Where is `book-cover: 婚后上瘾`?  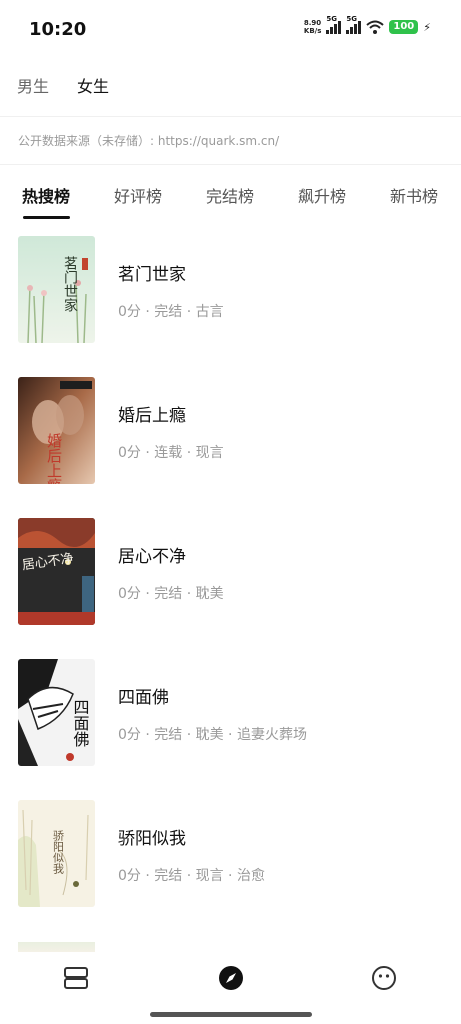
book-cover: 婚后上瘾 is located at coordinates (56, 430).